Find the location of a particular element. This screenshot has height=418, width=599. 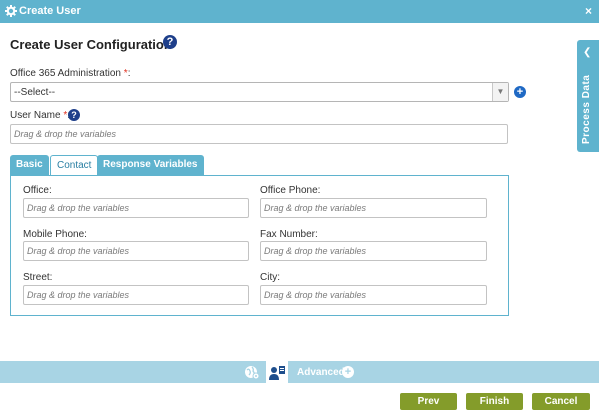

street-label: Street: is located at coordinates (38, 277).